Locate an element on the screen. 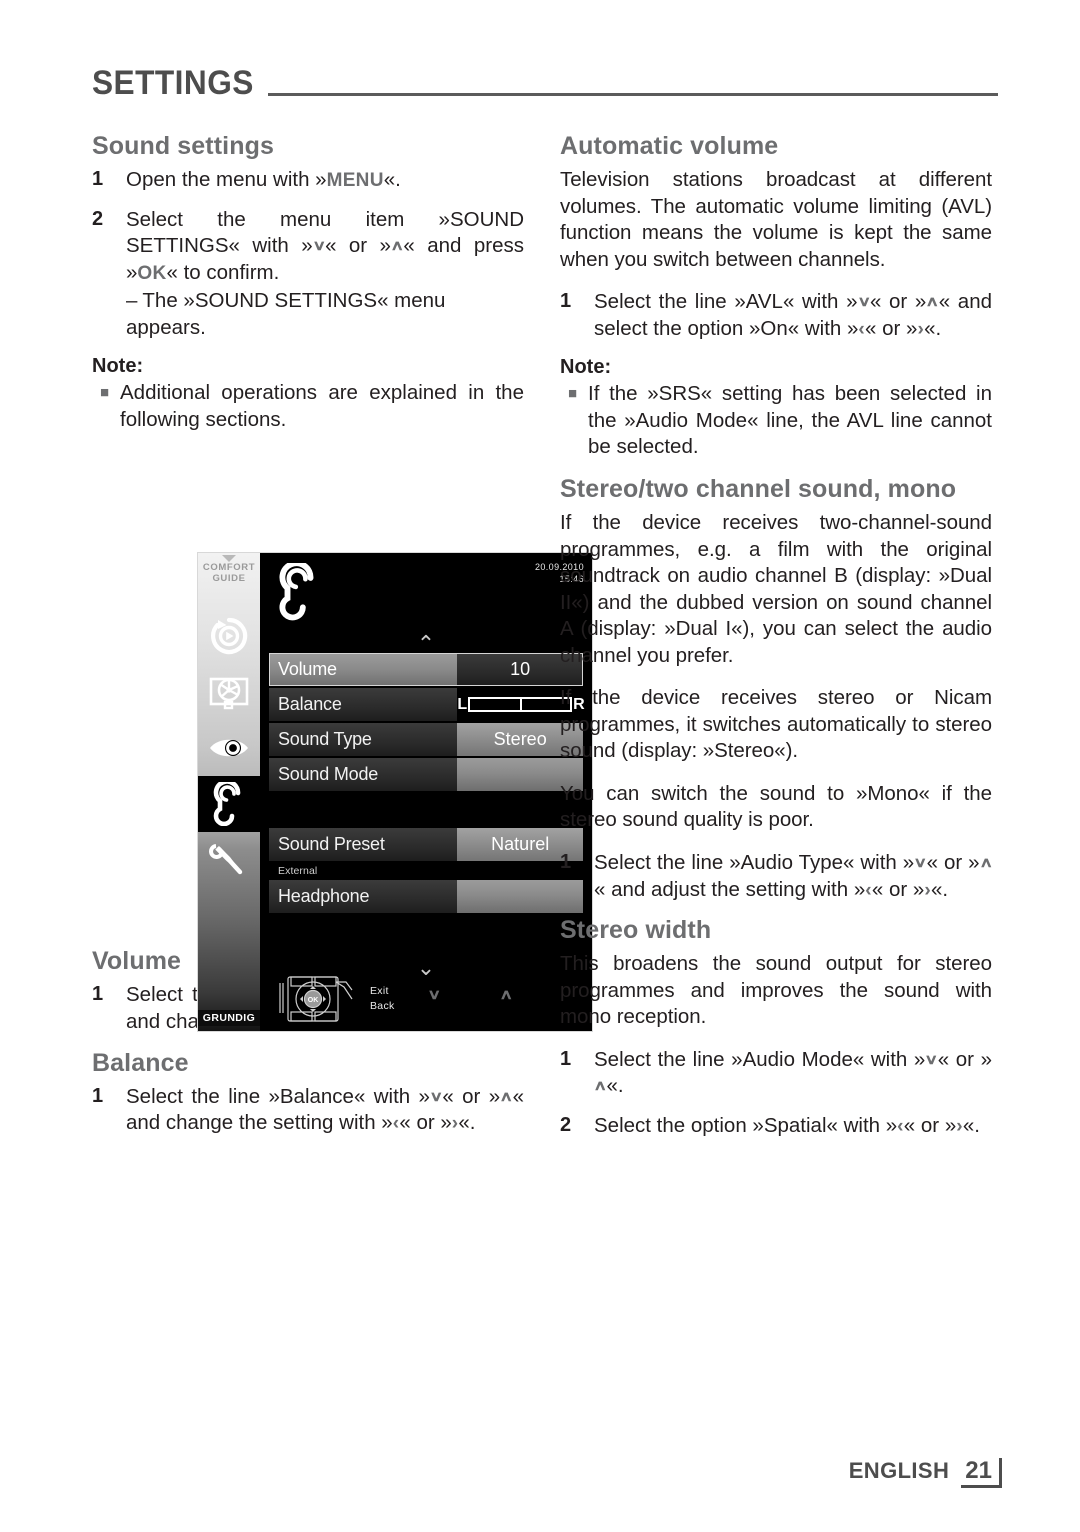 The image size is (1080, 1532). heading-stereo-two-channel: Stereo/two channel sound, mono is located at coordinates (758, 488).